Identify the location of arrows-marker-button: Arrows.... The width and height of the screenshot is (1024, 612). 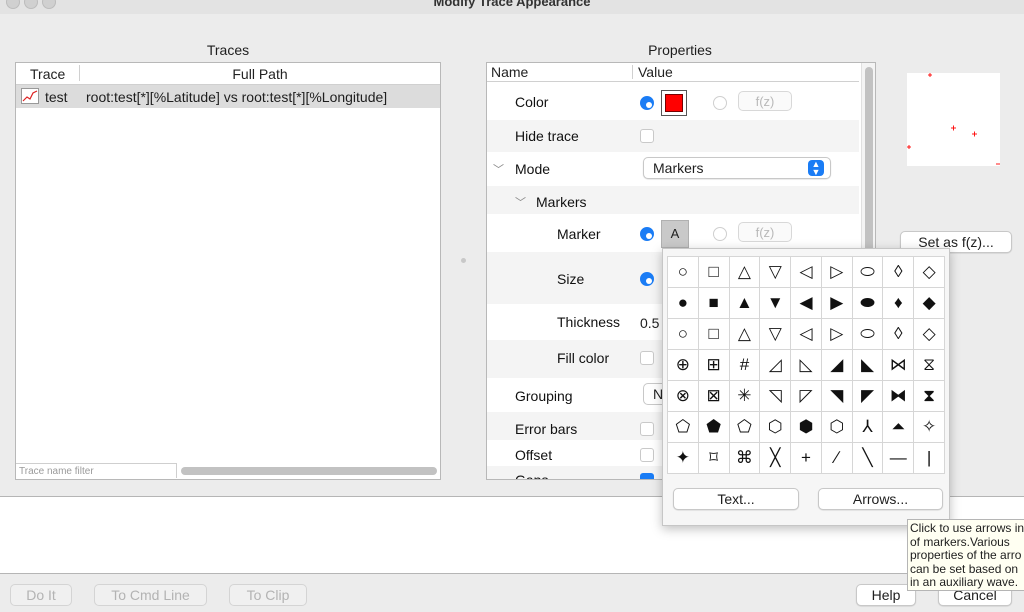
(880, 499).